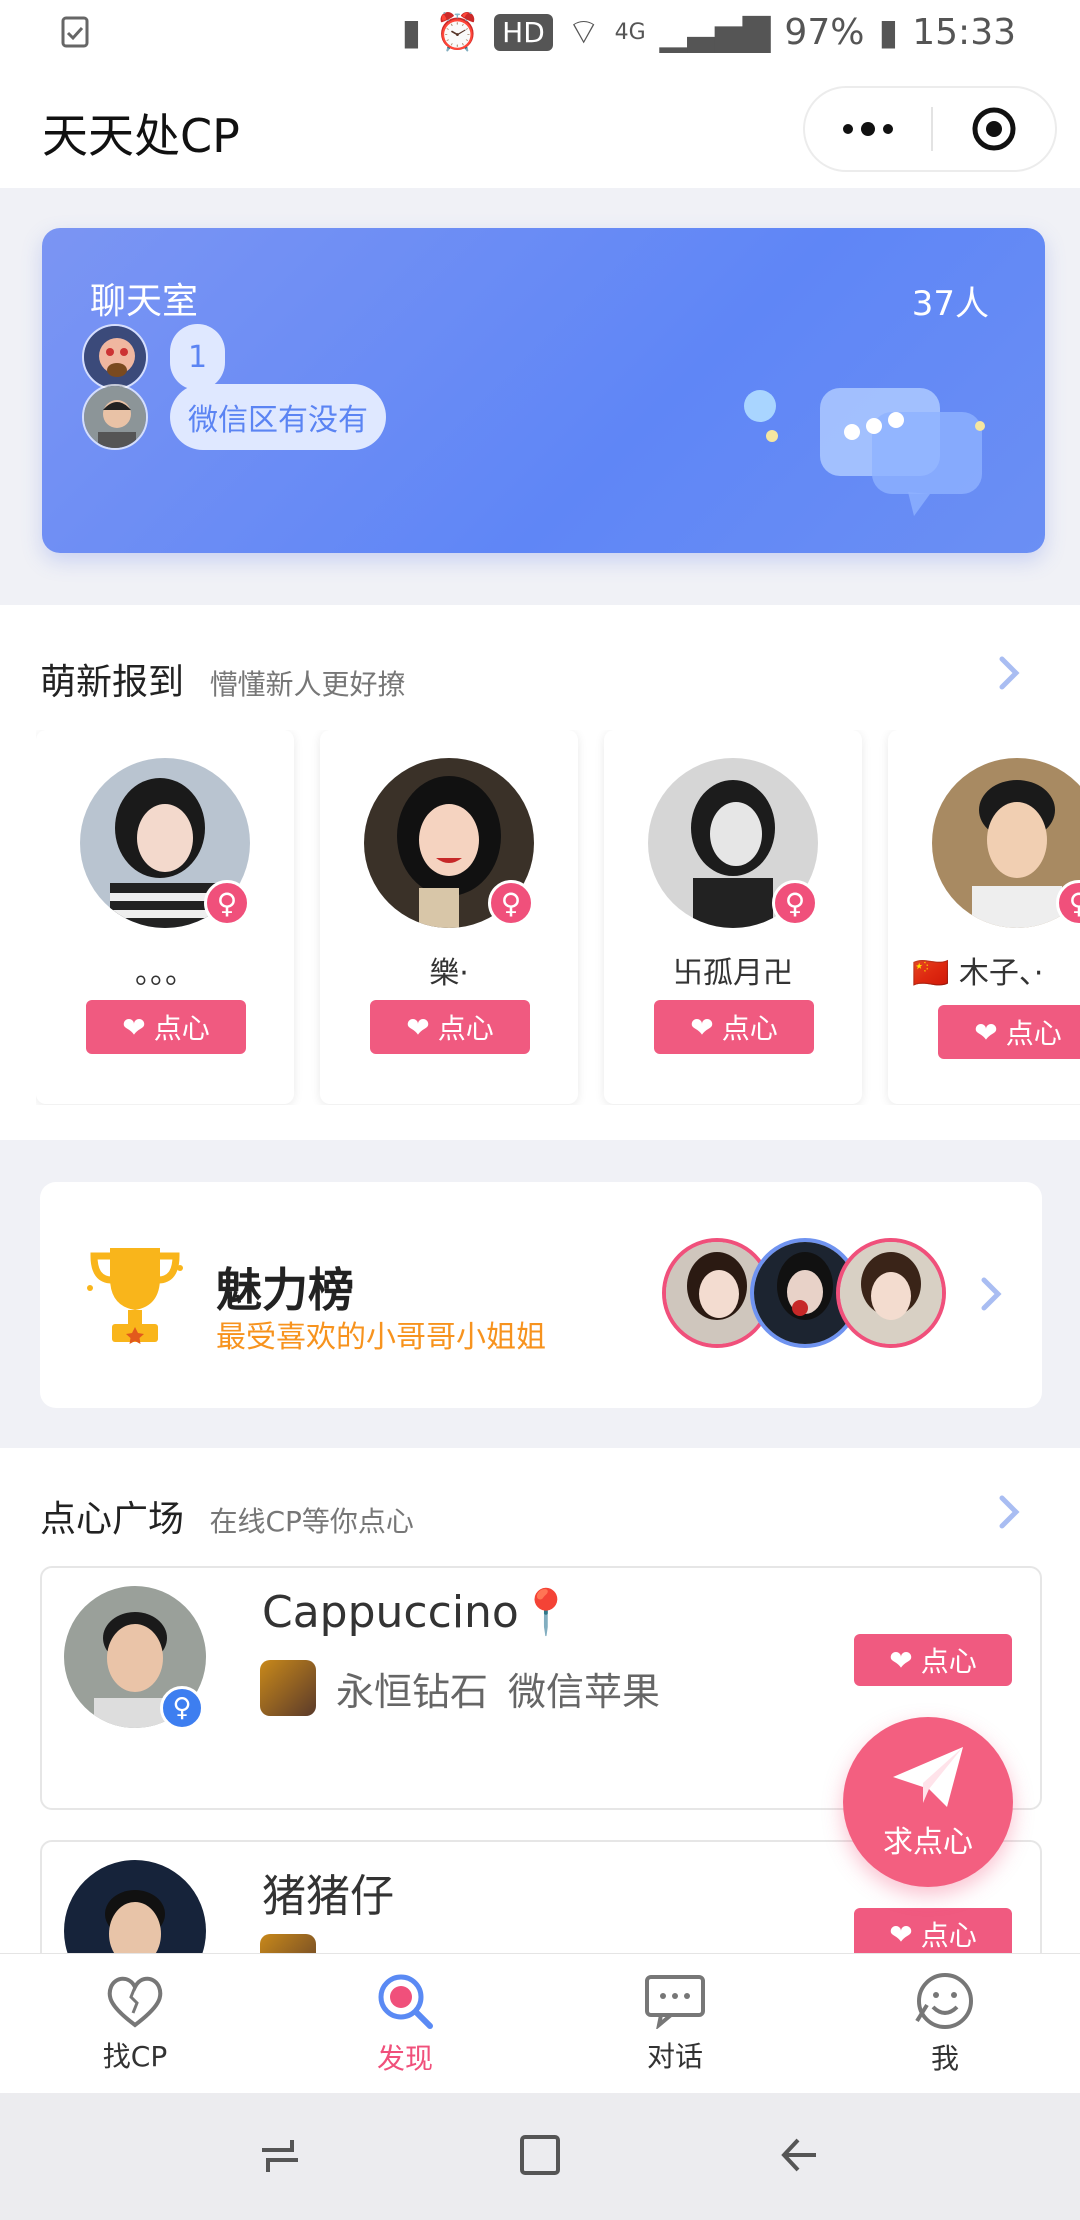 The width and height of the screenshot is (1080, 2220). I want to click on network-type: 4G, so click(630, 32).